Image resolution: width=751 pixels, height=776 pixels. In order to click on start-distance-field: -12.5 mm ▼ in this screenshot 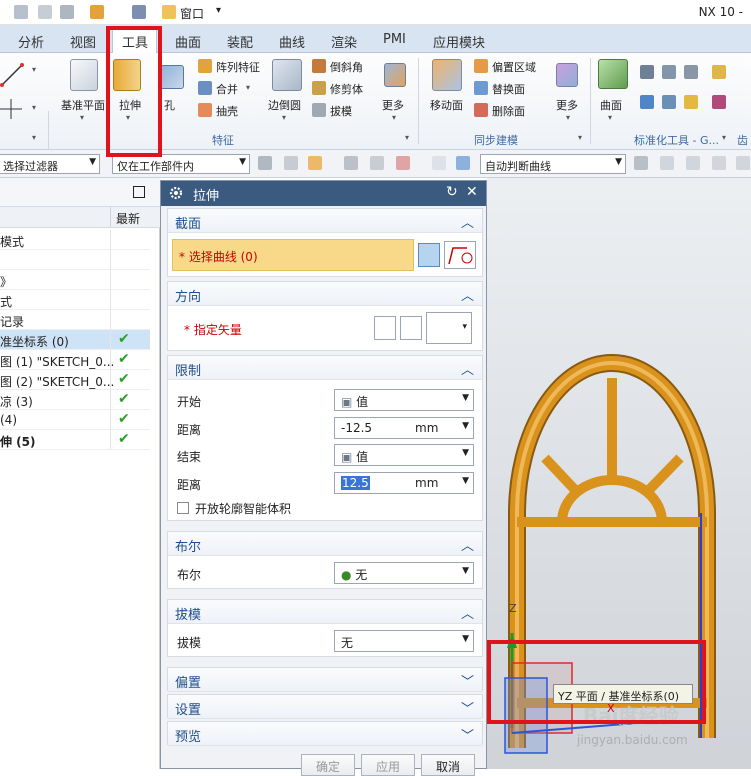, I will do `click(404, 428)`.